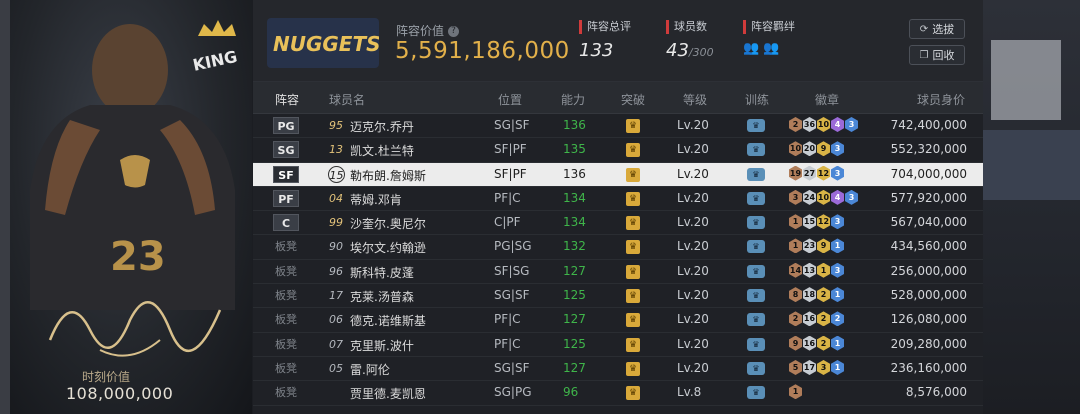  What do you see at coordinates (507, 222) in the screenshot?
I see `player-position: C|PF` at bounding box center [507, 222].